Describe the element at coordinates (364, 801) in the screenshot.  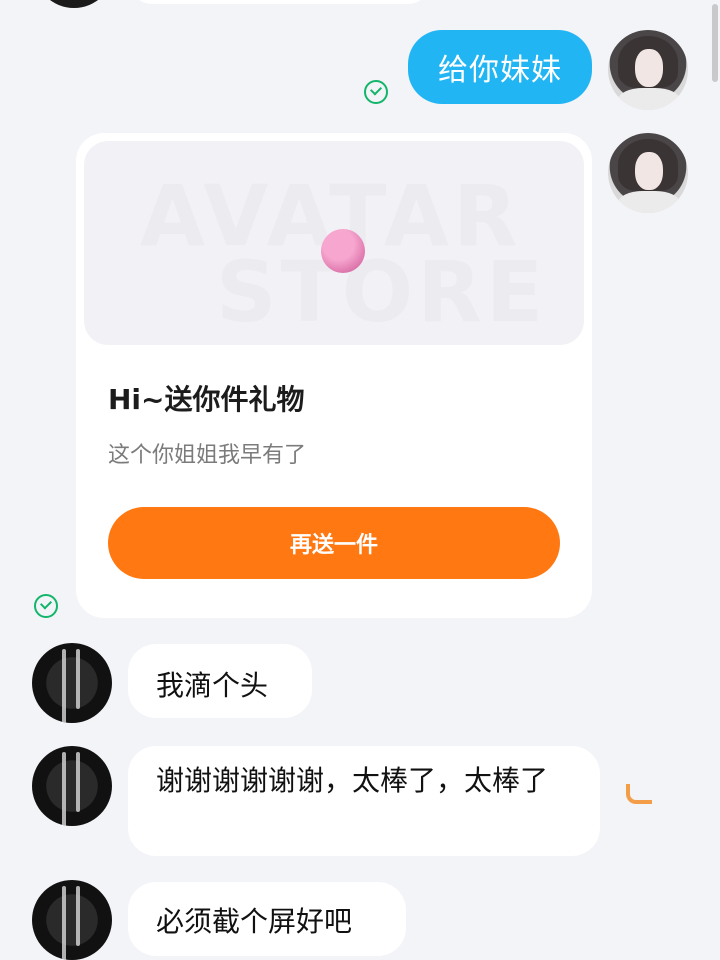
I see `message-bubble-incoming: 谢谢谢谢谢谢，太棒了，太棒了` at that location.